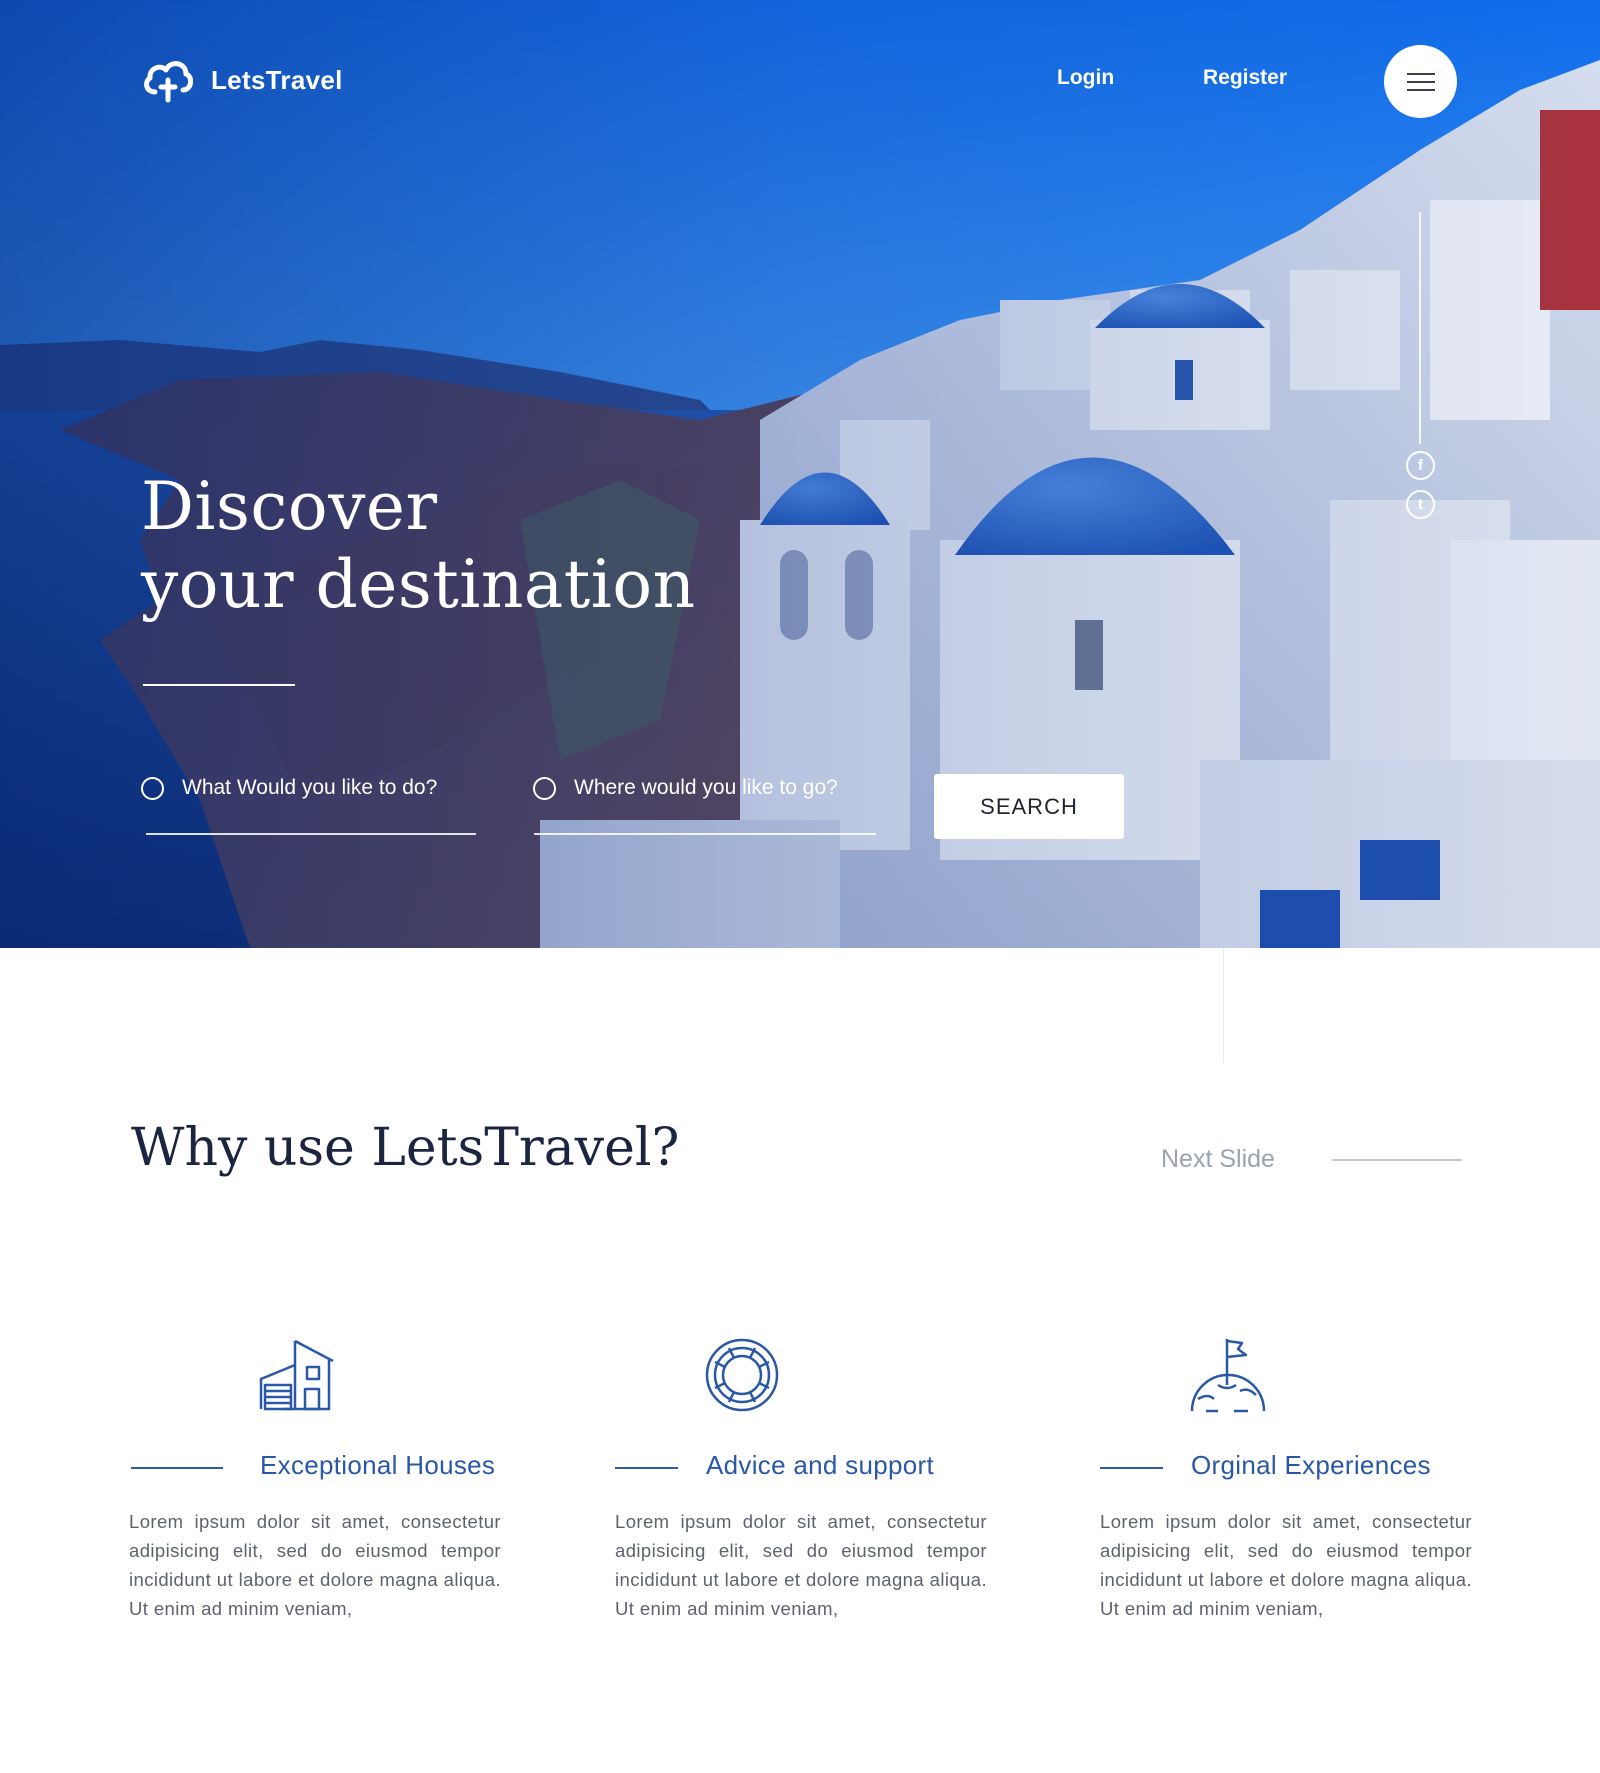  I want to click on next-slide-line, so click(1397, 1160).